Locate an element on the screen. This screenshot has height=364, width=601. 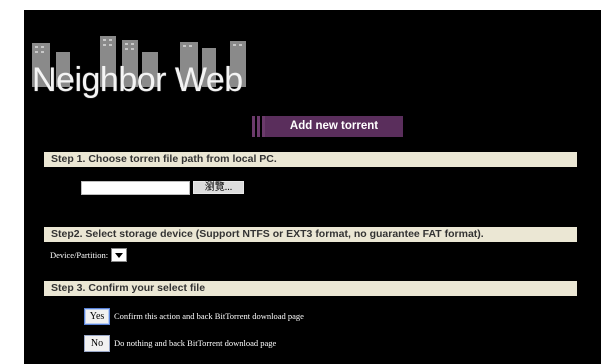
logo-text: Neighbor Web is located at coordinates (137, 80).